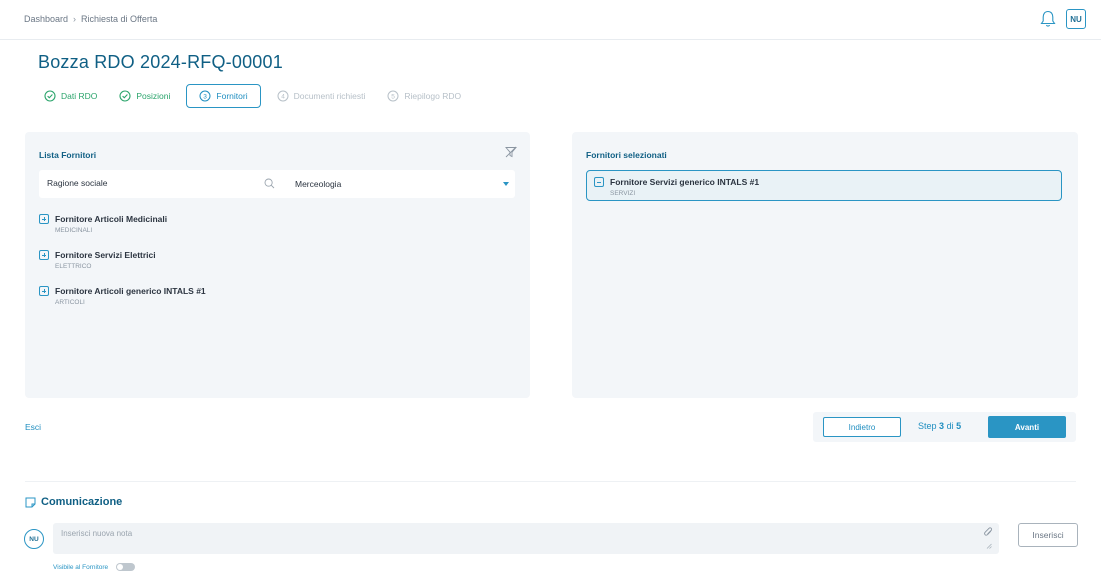 The height and width of the screenshot is (581, 1101). Describe the element at coordinates (70, 302) in the screenshot. I see `supplier-category: ARTICOLI` at that location.